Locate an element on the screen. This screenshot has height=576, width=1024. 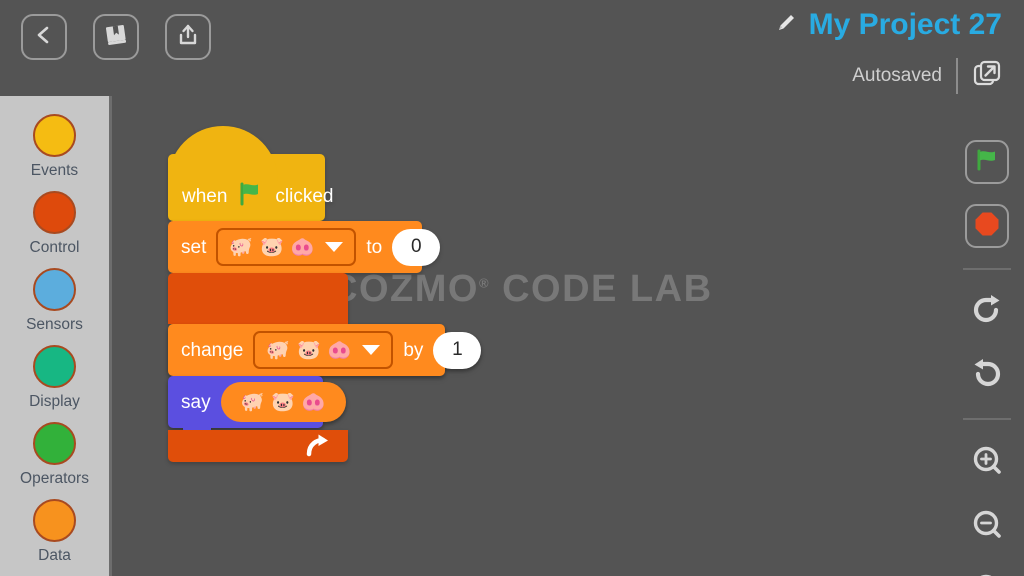
sidebar-item-operators: Operators is located at coordinates (54, 455).